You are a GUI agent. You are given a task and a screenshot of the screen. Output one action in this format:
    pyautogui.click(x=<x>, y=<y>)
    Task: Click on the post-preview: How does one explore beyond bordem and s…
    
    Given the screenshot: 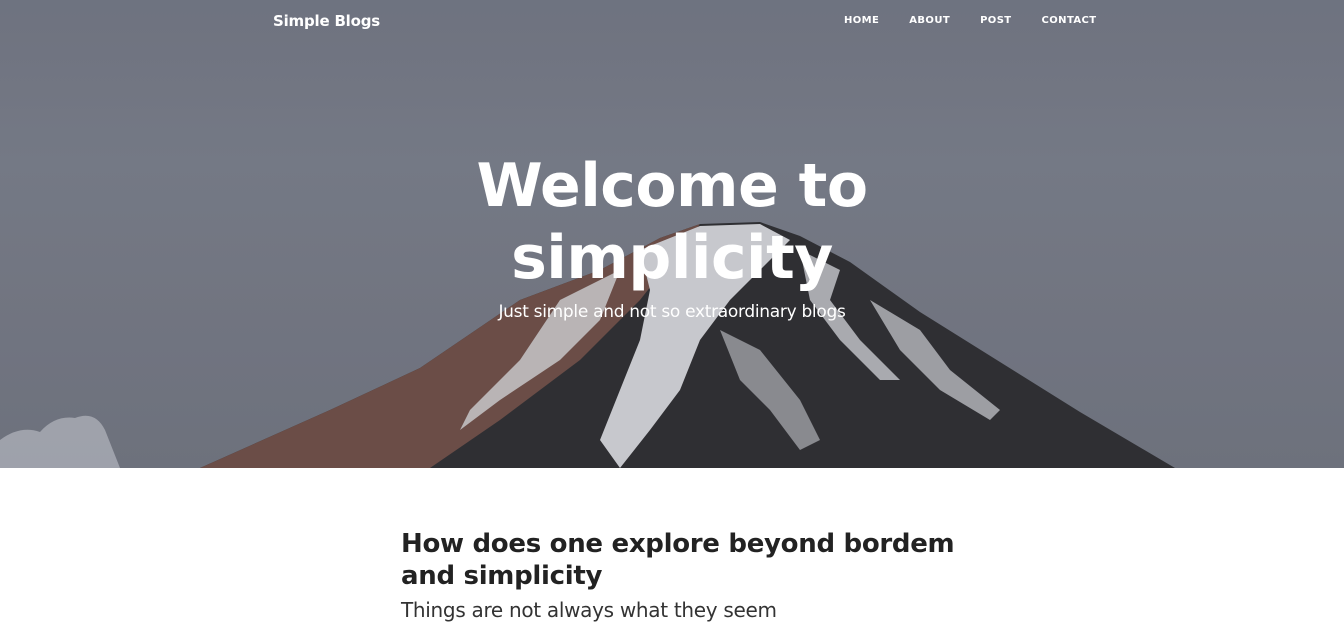 What is the action you would take?
    pyautogui.click(x=681, y=575)
    